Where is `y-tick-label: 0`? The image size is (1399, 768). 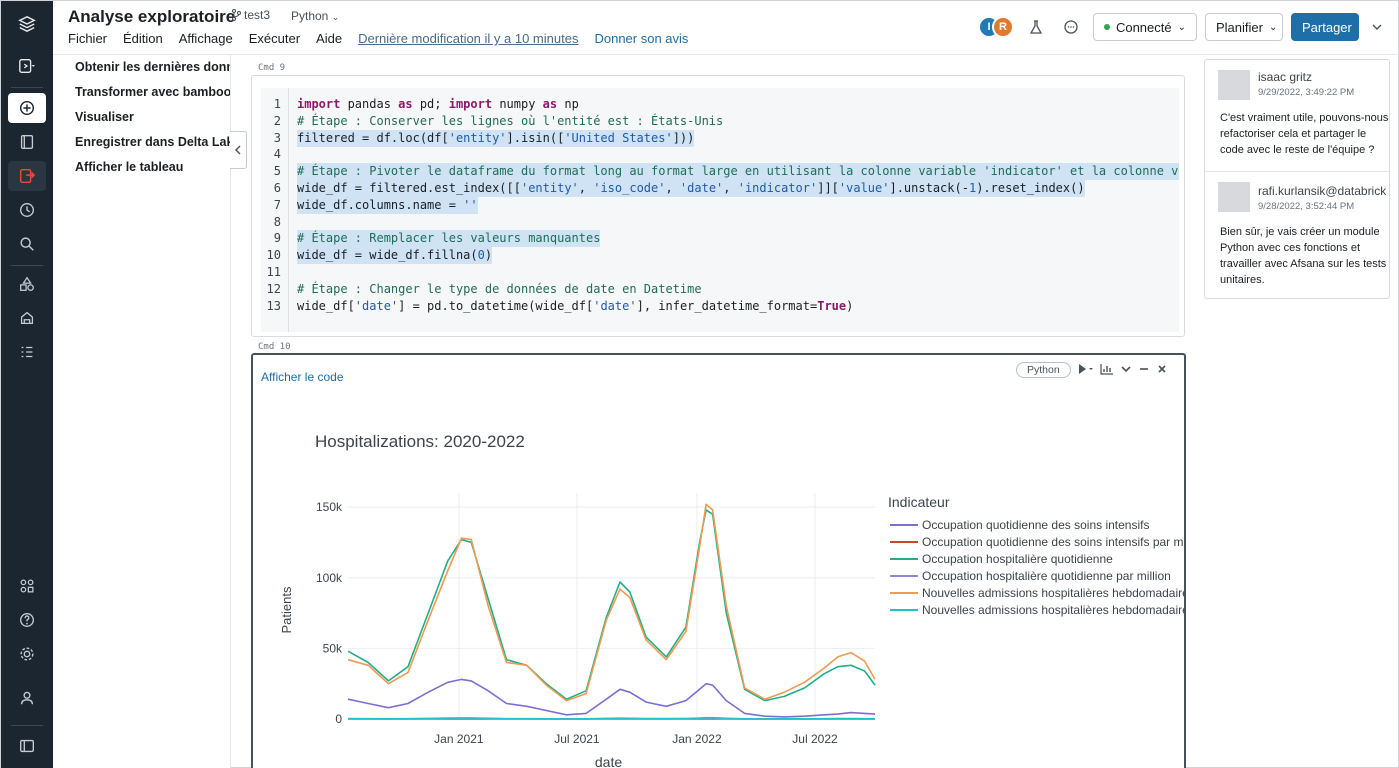 y-tick-label: 0 is located at coordinates (338, 719).